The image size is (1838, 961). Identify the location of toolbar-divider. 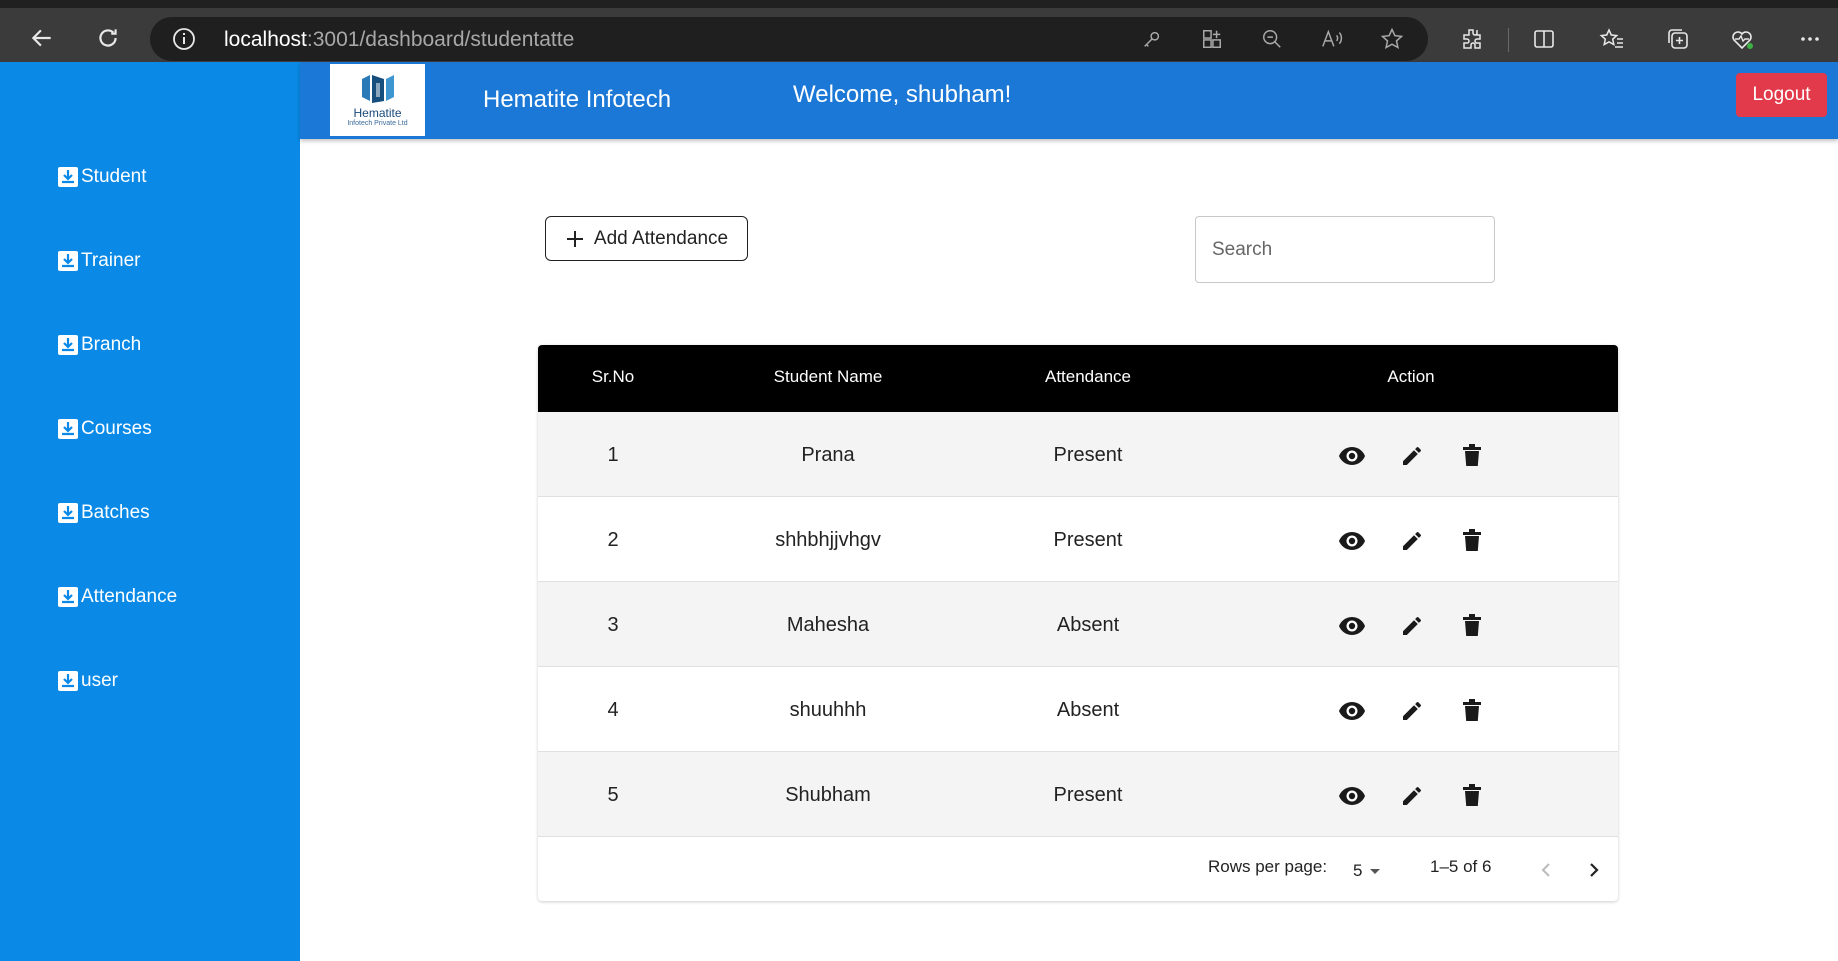
(1508, 40).